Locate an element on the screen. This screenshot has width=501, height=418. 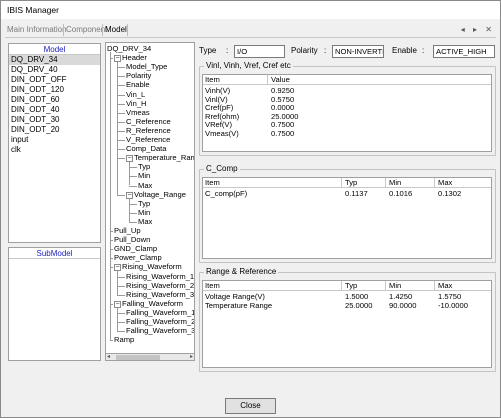
table-cell: Temperature Range is located at coordinates (237, 306).